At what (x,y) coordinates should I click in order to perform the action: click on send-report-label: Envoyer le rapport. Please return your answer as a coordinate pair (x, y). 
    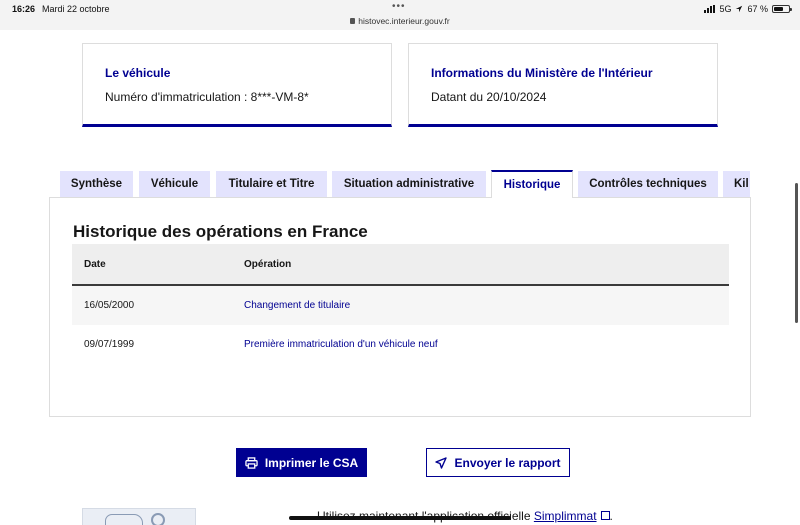
    Looking at the image, I should click on (507, 462).